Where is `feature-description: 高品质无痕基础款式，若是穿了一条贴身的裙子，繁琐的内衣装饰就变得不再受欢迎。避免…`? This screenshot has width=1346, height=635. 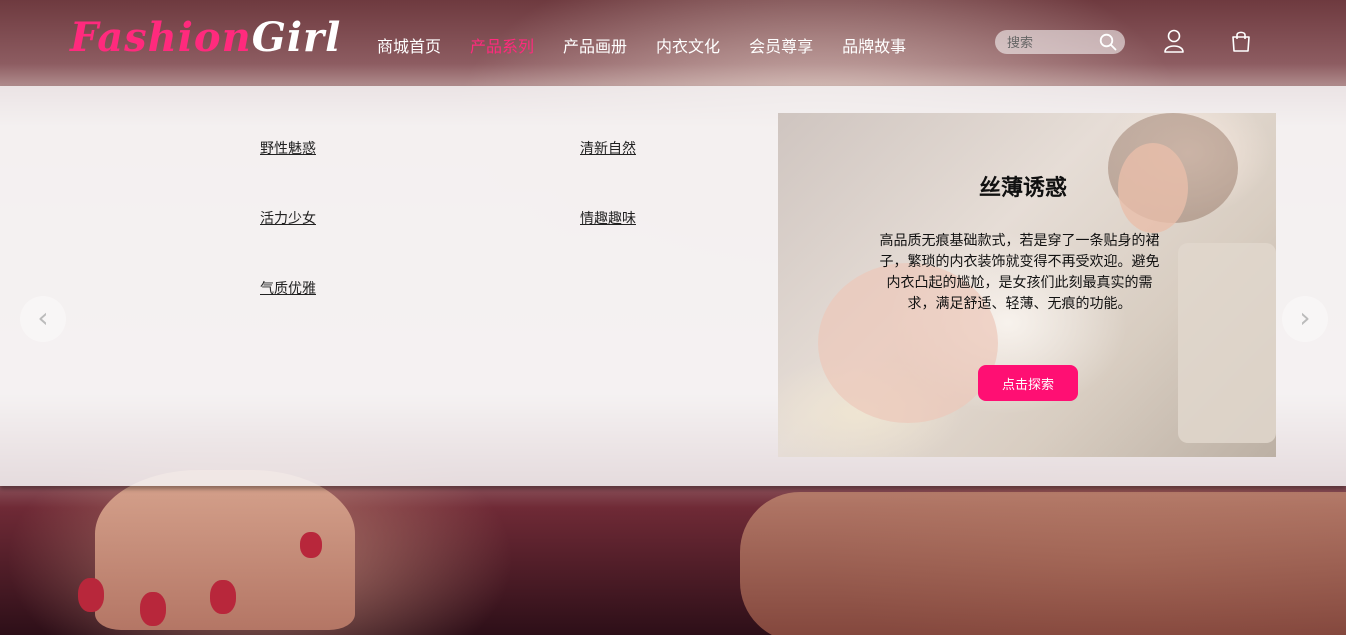
feature-description: 高品质无痕基础款式，若是穿了一条贴身的裙子，繁琐的内衣装饰就变得不再受欢迎。避免… is located at coordinates (1019, 272).